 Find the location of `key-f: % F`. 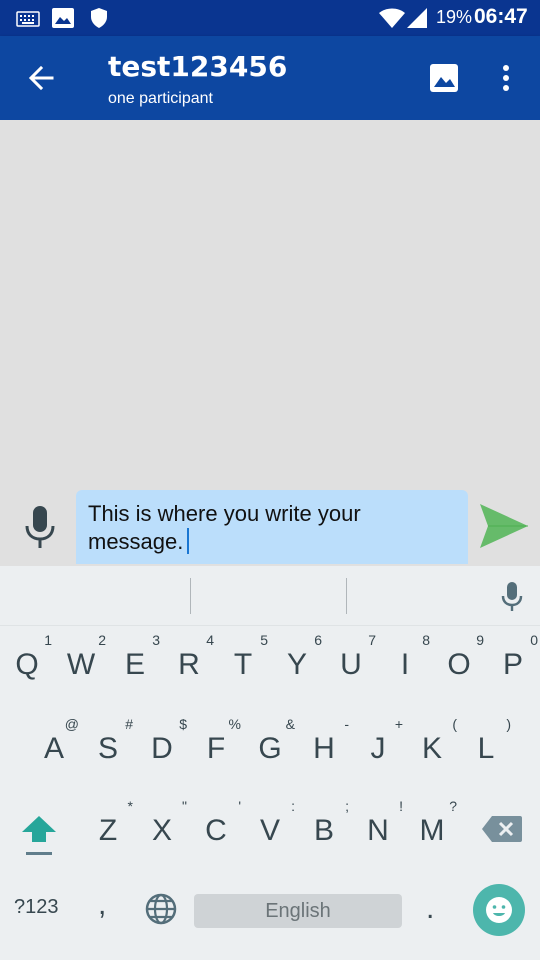

key-f: % F is located at coordinates (216, 750).